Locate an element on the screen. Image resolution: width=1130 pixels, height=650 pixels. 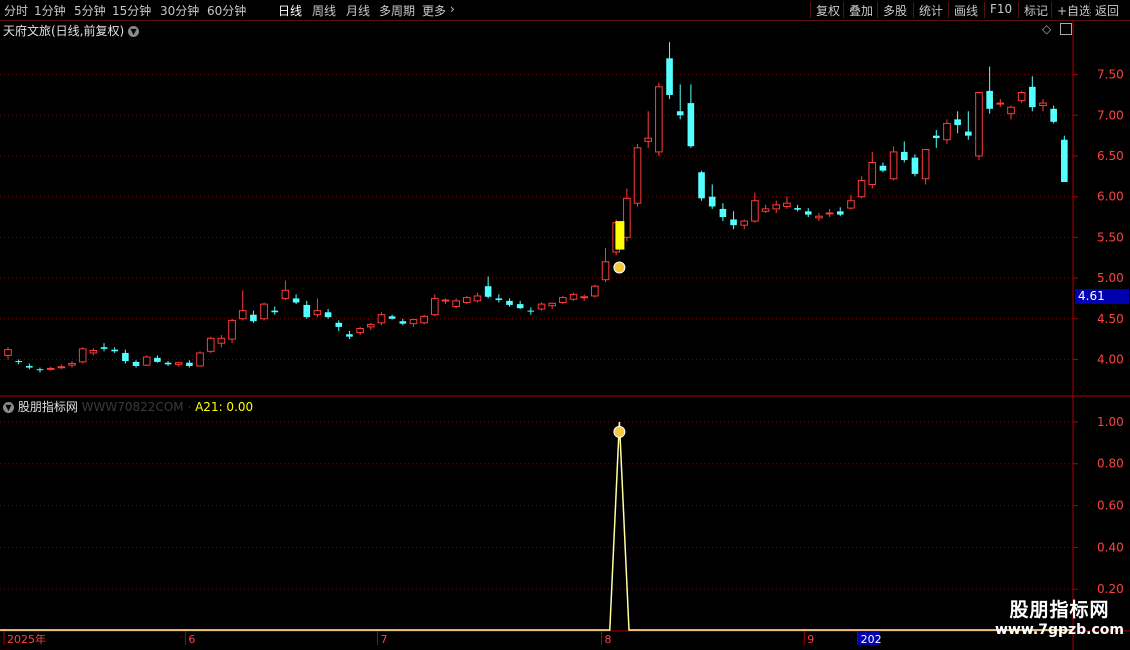
watermark-url: www.7gpzb.com is located at coordinates (1059, 630).